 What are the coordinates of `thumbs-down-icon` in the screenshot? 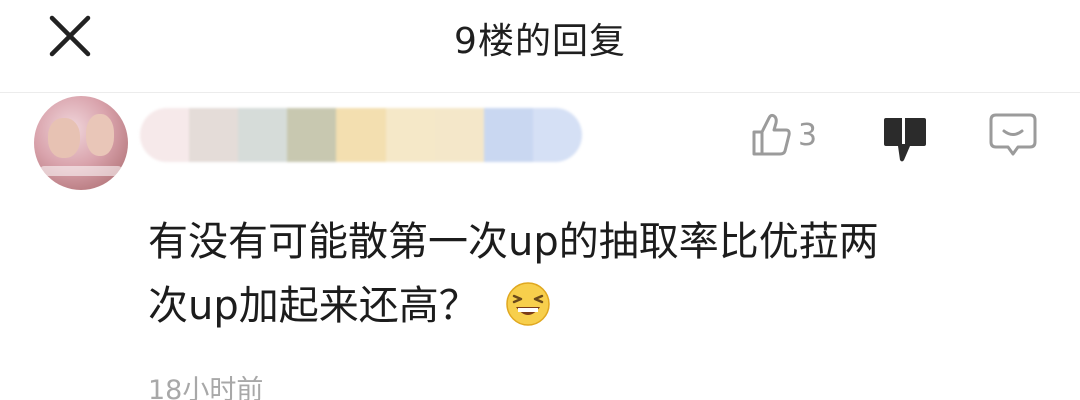 It's located at (905, 140).